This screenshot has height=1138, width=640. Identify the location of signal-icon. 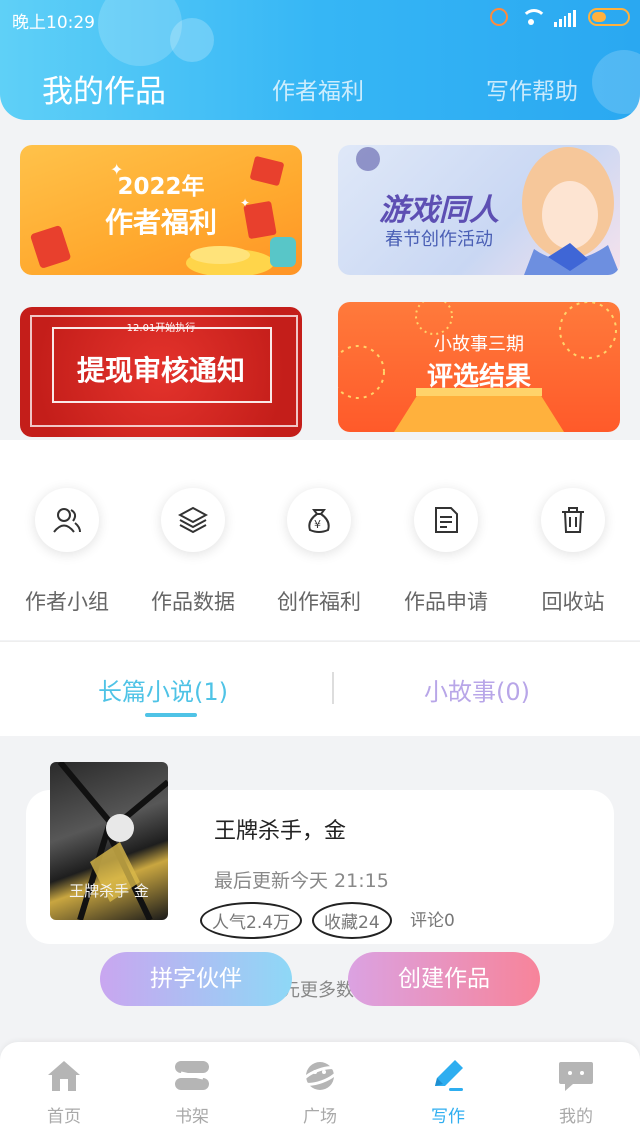
(565, 17).